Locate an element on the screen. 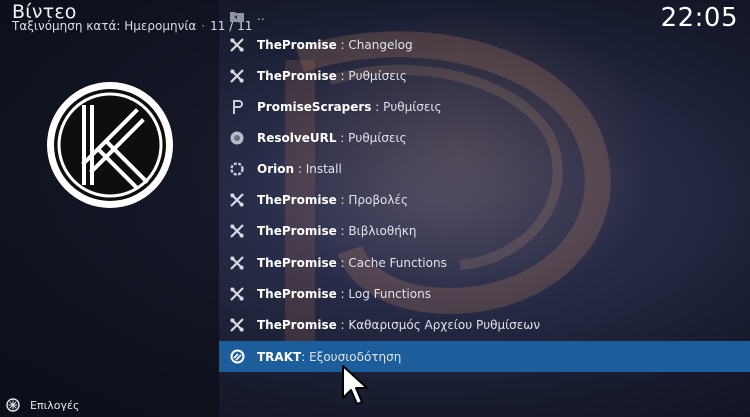  list-item: ThePromise : Changelog is located at coordinates (484, 44).